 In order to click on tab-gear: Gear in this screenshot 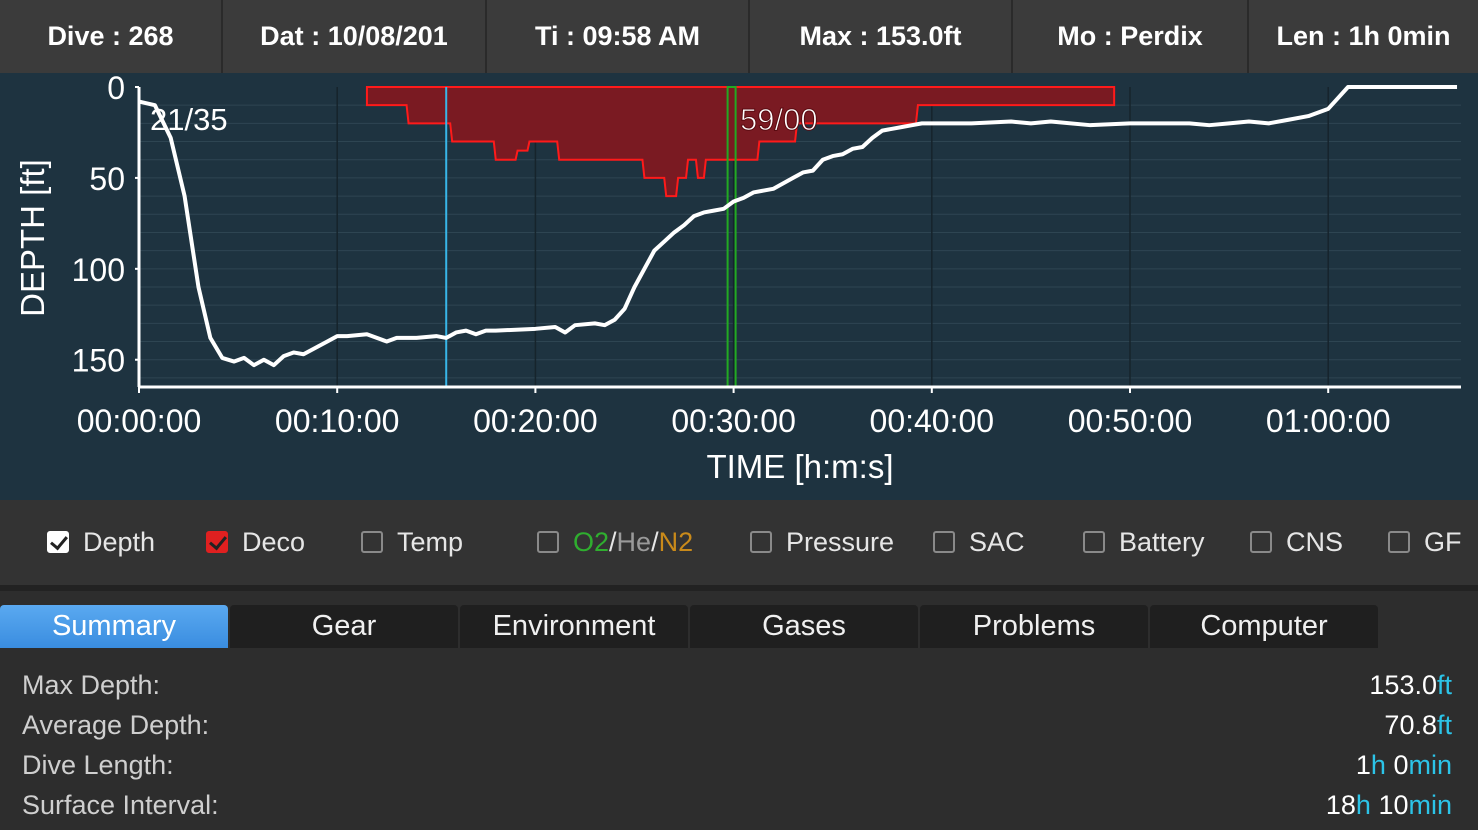, I will do `click(344, 626)`.